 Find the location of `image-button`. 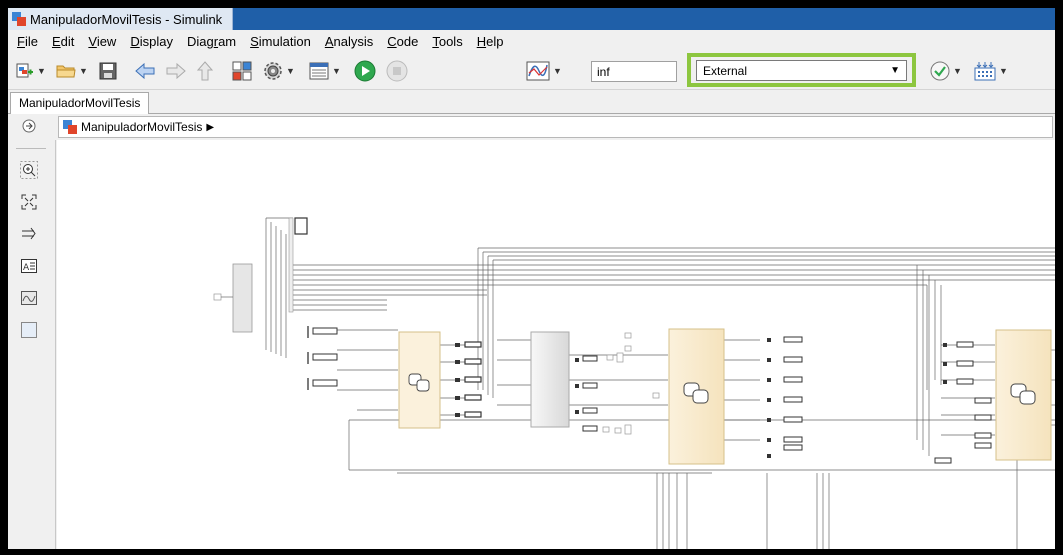

image-button is located at coordinates (29, 298).